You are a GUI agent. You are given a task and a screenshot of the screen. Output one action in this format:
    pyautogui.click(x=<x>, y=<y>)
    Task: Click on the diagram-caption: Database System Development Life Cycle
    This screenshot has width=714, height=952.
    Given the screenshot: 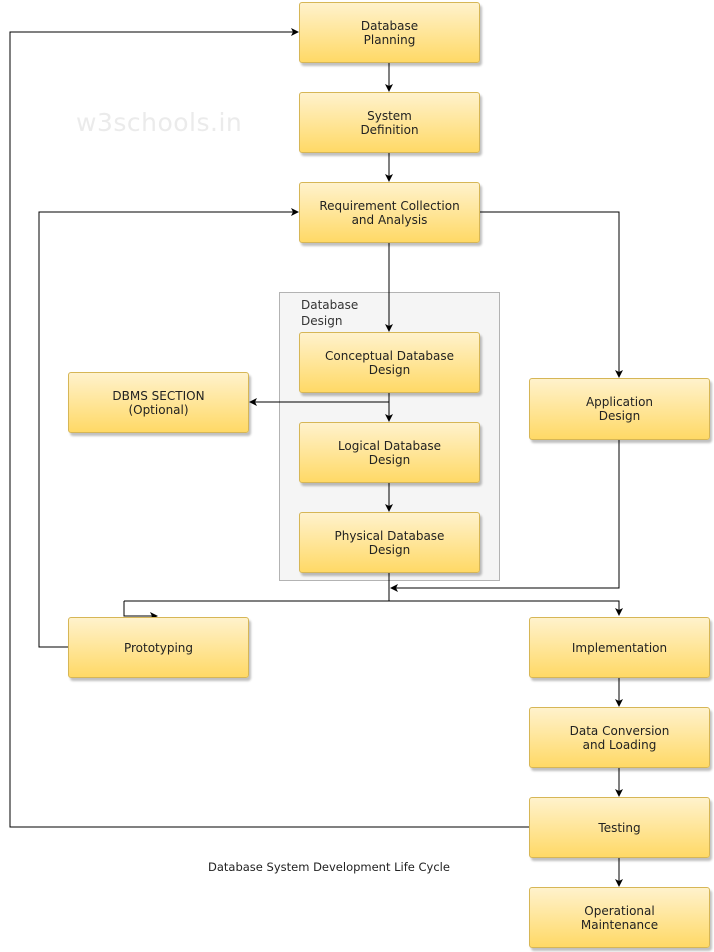 What is the action you would take?
    pyautogui.click(x=329, y=867)
    